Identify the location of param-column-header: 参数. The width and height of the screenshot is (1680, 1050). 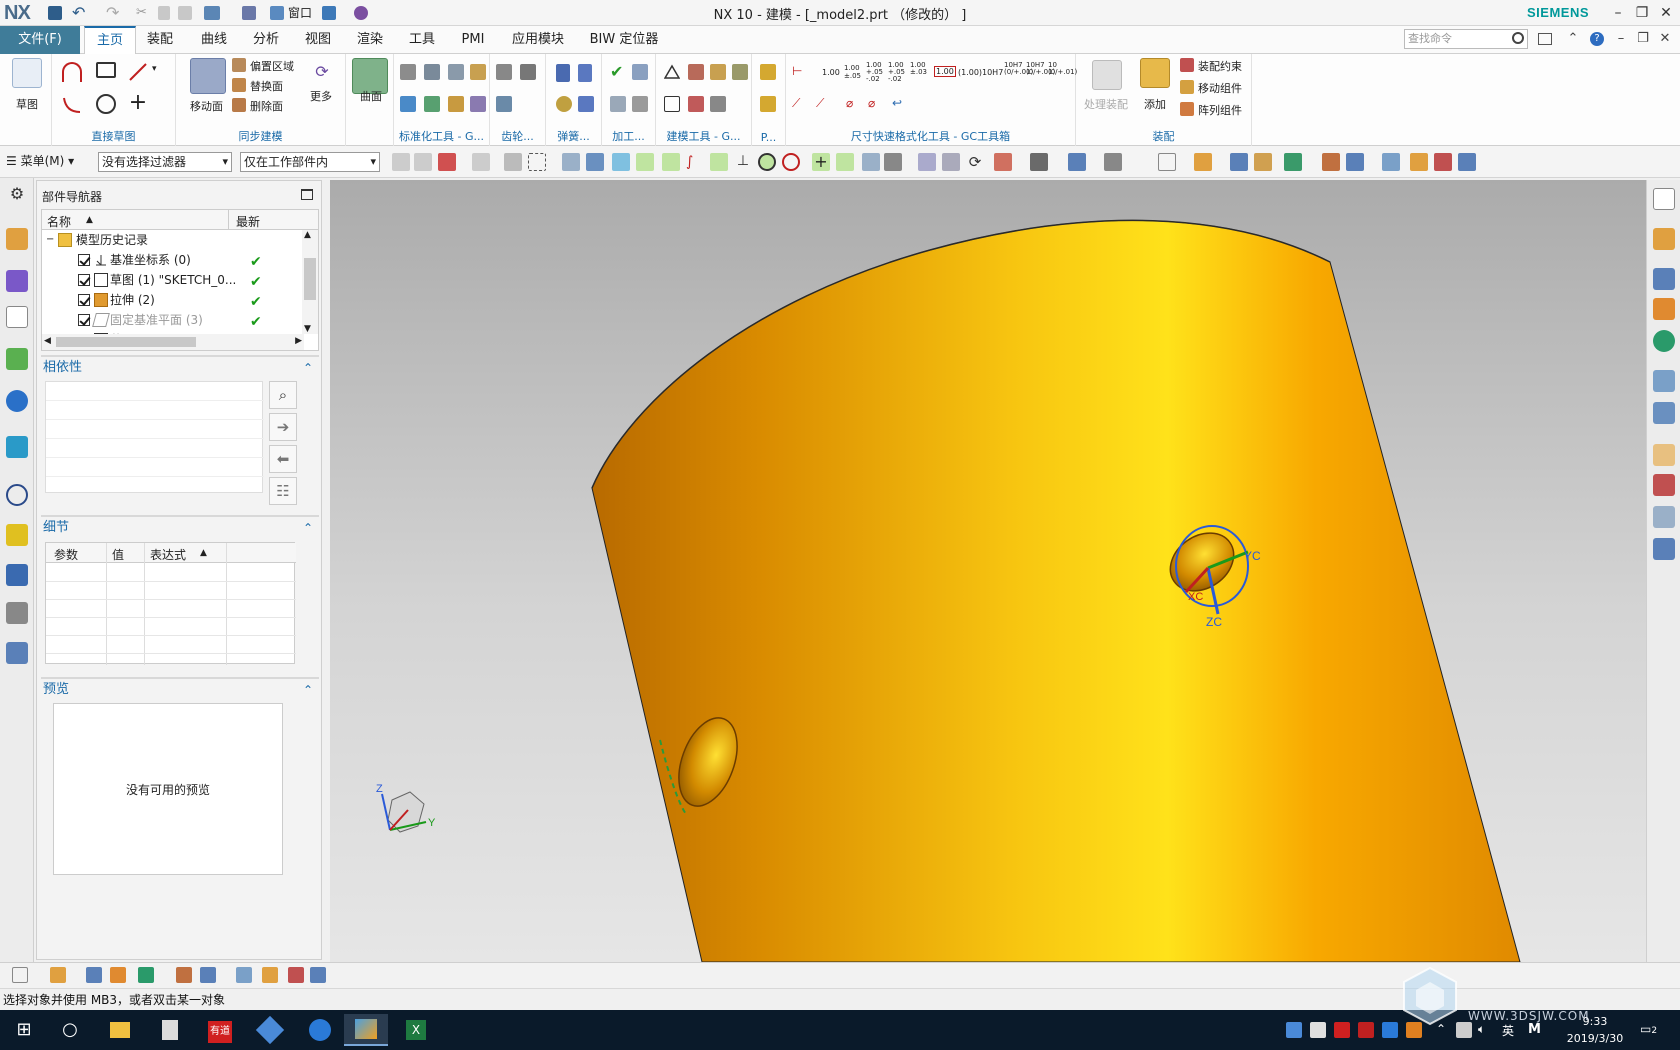
(66, 554).